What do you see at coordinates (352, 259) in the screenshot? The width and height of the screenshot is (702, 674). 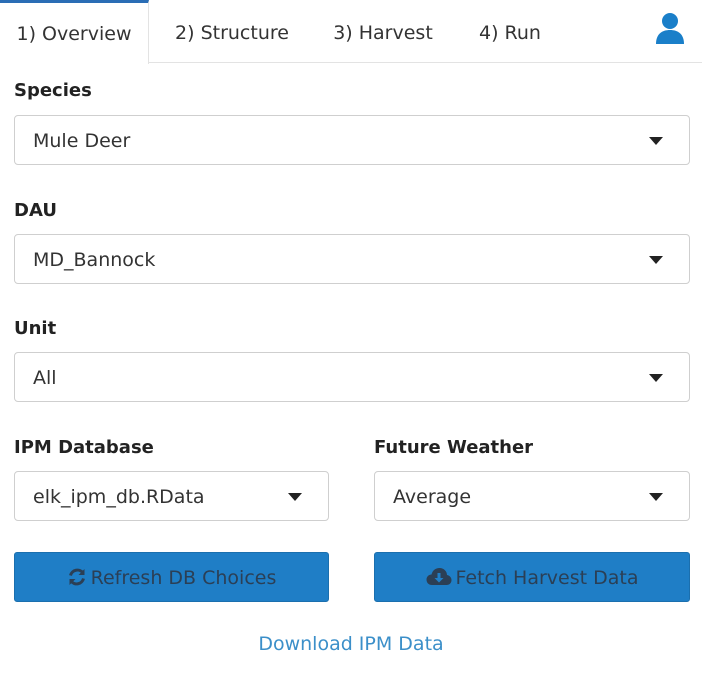 I see `dau-select: MD_Bannock` at bounding box center [352, 259].